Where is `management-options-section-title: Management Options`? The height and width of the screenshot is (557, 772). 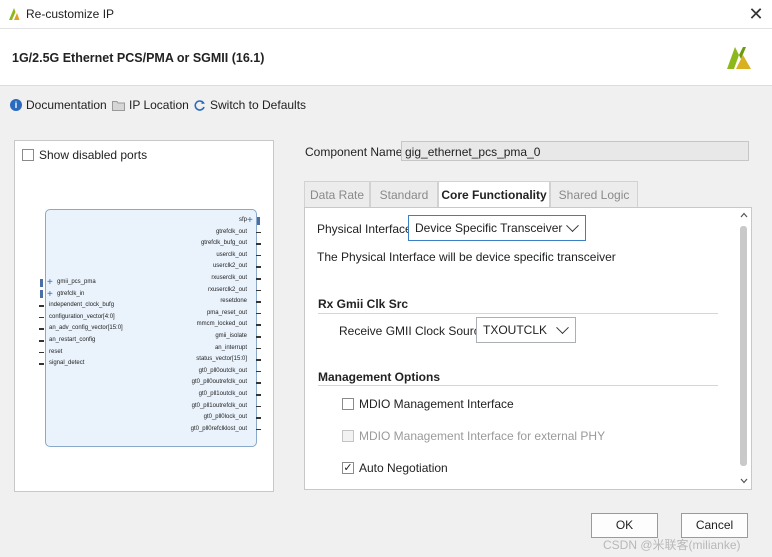
management-options-section-title: Management Options is located at coordinates (379, 377).